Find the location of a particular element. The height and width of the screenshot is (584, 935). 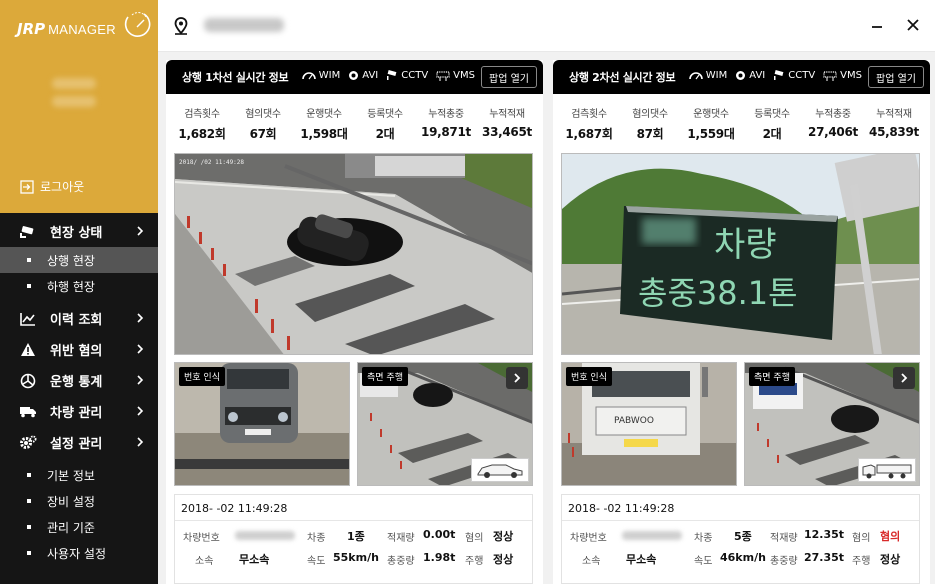

vms-line1: 차량 is located at coordinates (745, 245).